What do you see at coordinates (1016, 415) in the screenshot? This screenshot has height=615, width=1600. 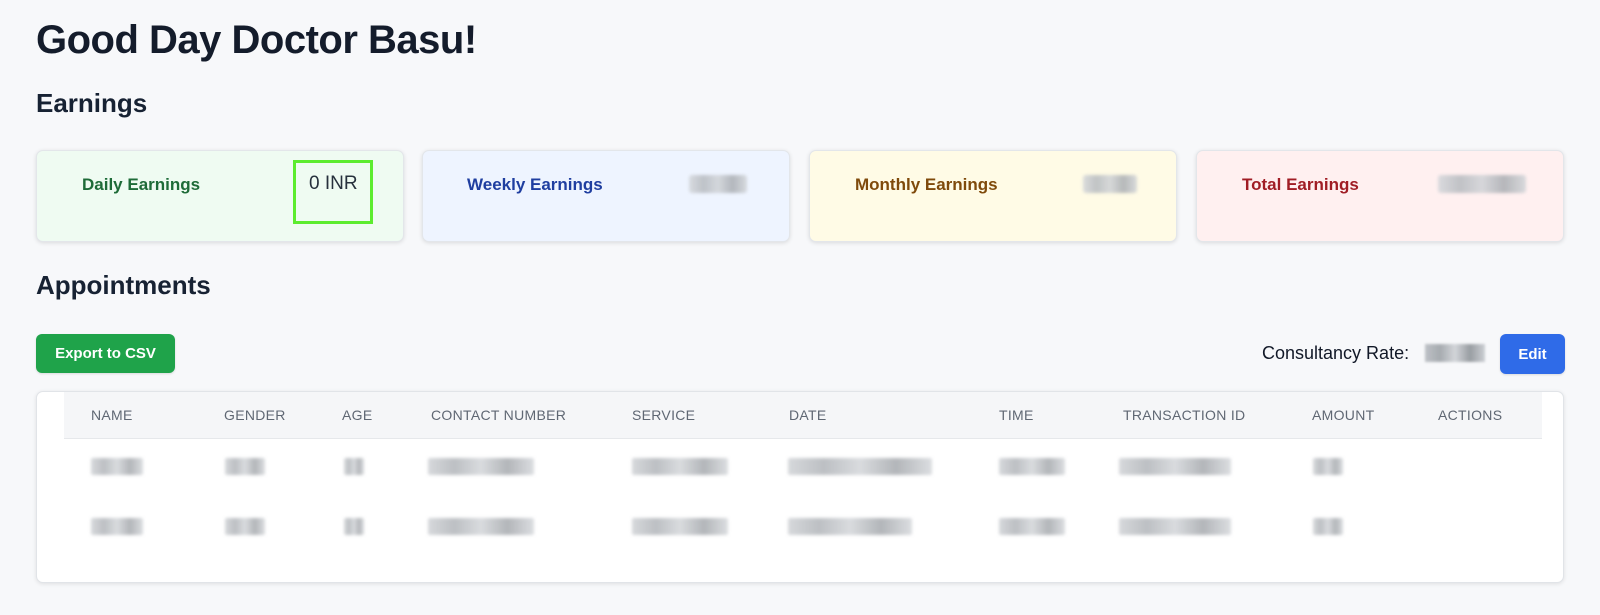 I see `column-time: TIME` at bounding box center [1016, 415].